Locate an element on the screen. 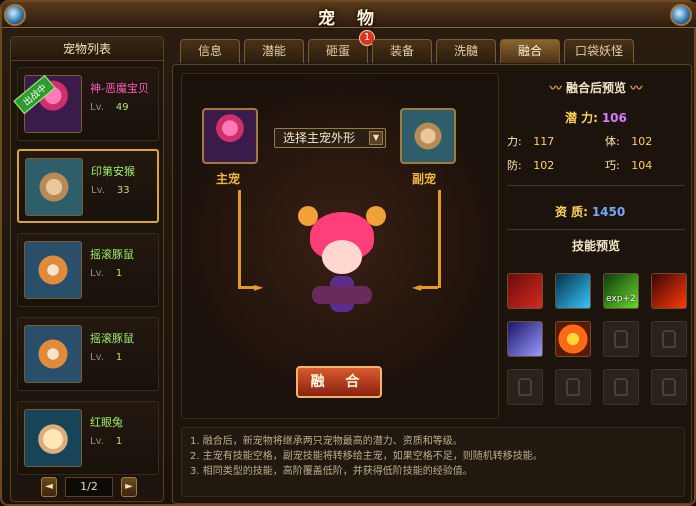  tab-label: 洗髓 is located at coordinates (465, 51).